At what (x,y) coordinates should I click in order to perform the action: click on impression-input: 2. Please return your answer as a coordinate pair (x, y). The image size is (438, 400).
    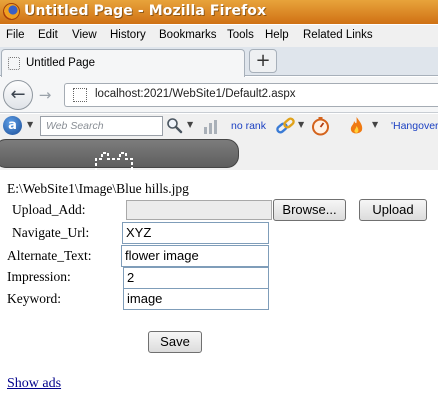
    Looking at the image, I should click on (196, 278).